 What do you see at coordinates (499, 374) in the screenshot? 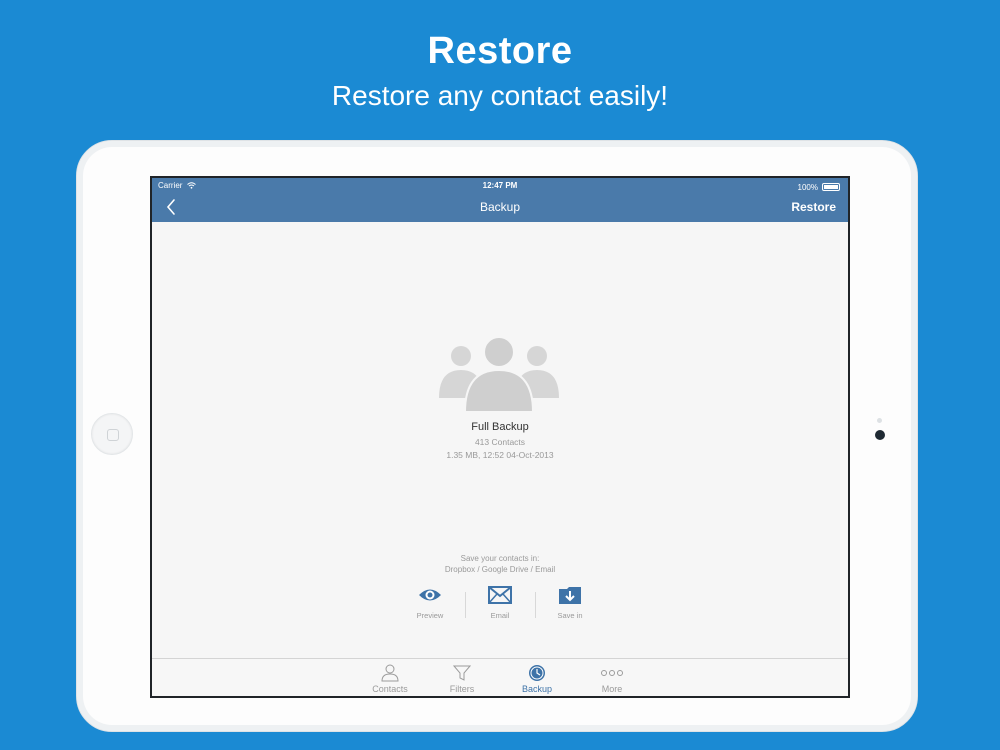
I see `contacts-group-icon` at bounding box center [499, 374].